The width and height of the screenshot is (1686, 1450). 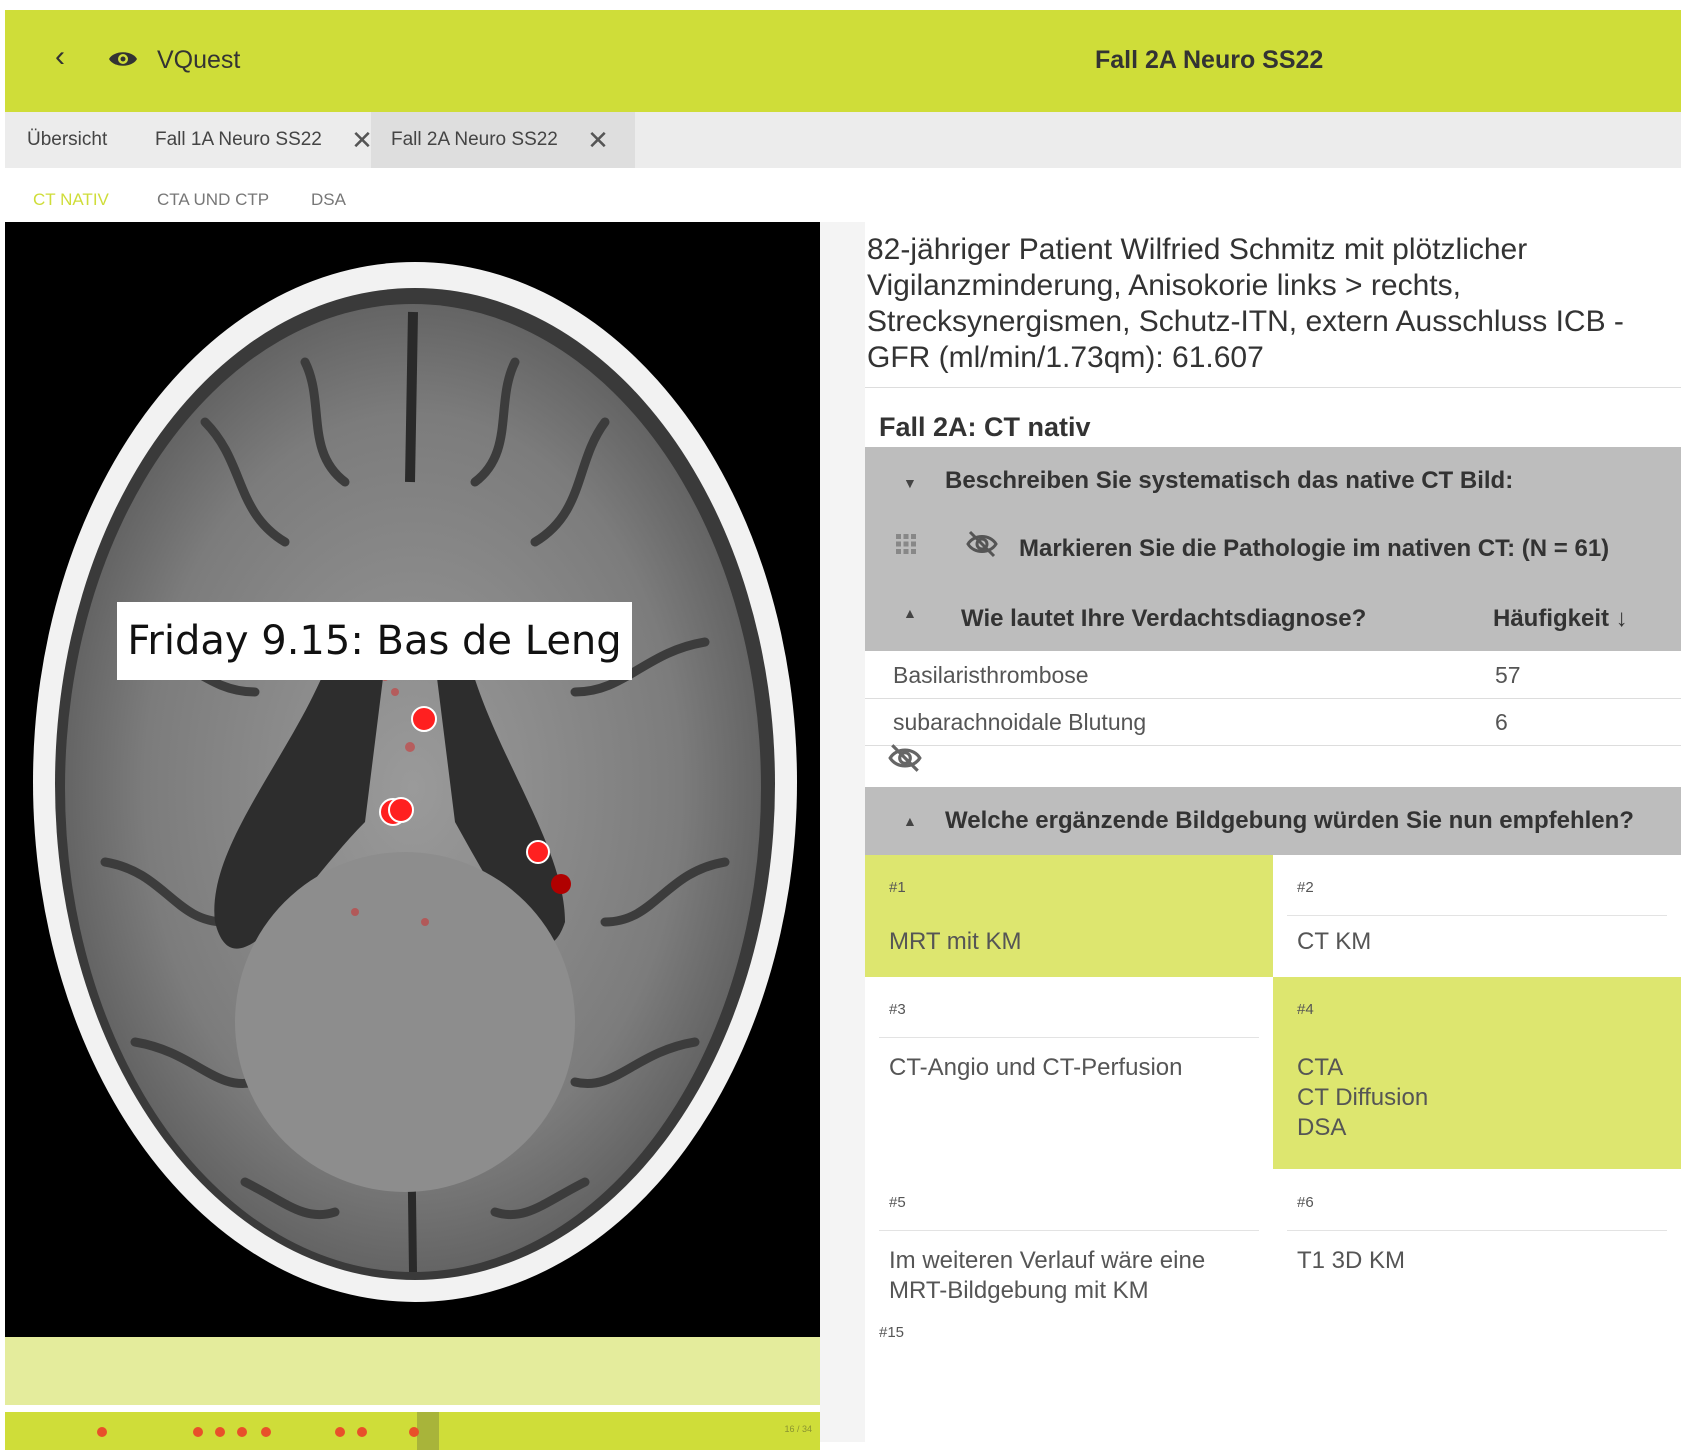 I want to click on table-row: Basilaristhrombose 57, so click(x=1273, y=675).